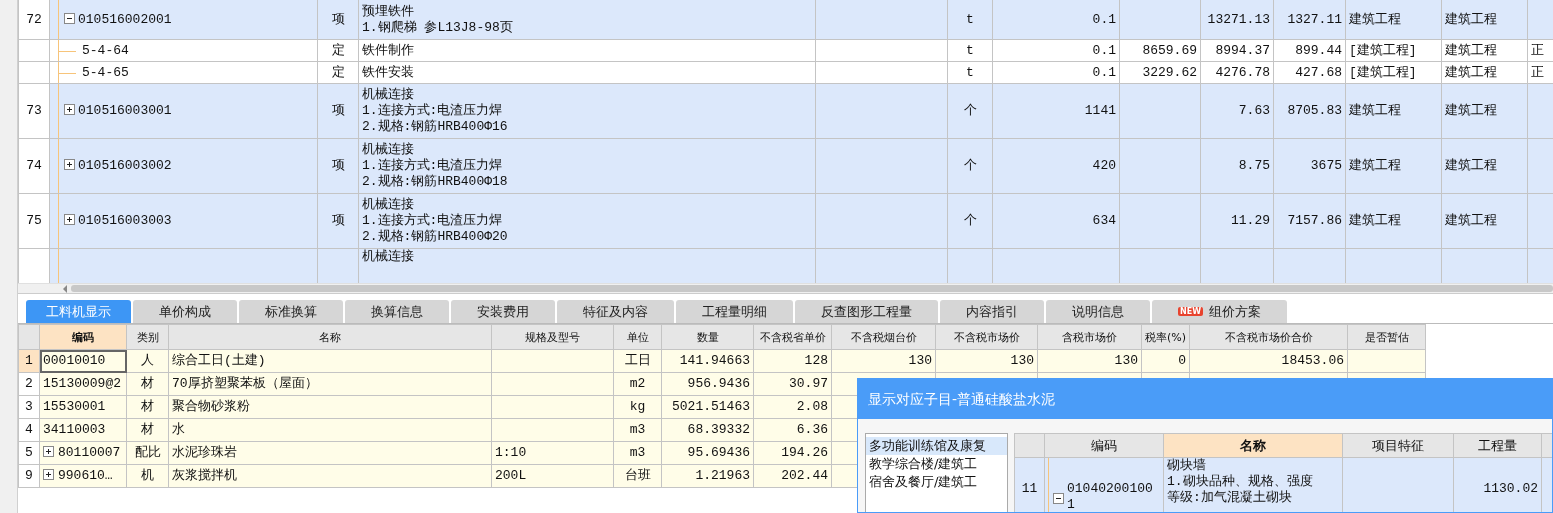  What do you see at coordinates (29, 430) in the screenshot?
I see `row-number: 4` at bounding box center [29, 430].